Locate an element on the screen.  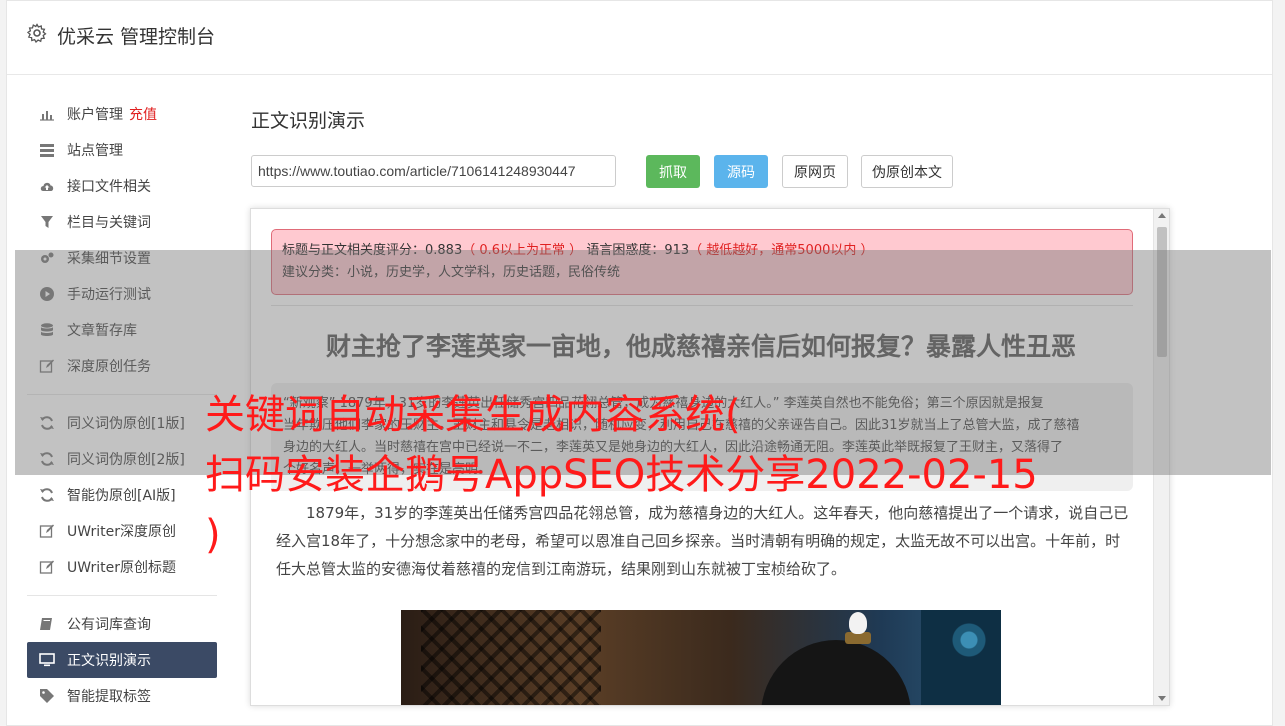
perplexity-note: （ 越低越好，通常5000以内 ） is located at coordinates (781, 250).